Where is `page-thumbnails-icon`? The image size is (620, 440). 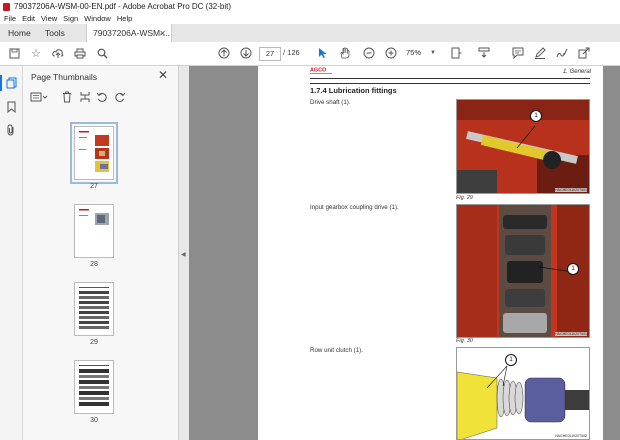
page-thumbnails-icon is located at coordinates (11, 83).